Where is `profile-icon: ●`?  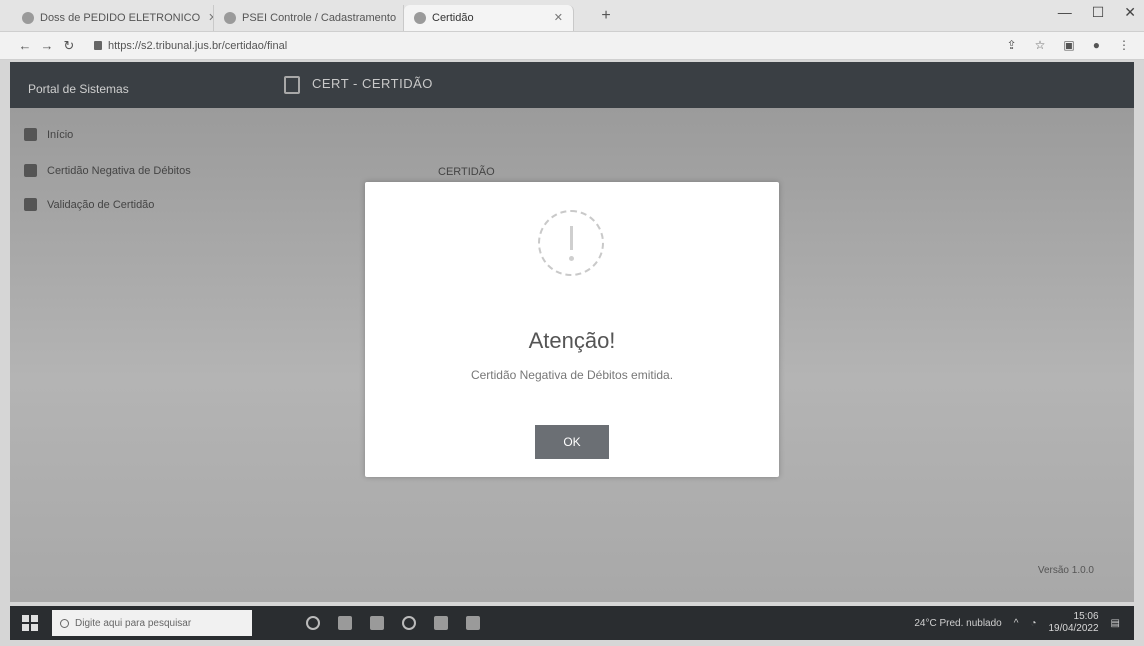 profile-icon: ● is located at coordinates (1096, 45).